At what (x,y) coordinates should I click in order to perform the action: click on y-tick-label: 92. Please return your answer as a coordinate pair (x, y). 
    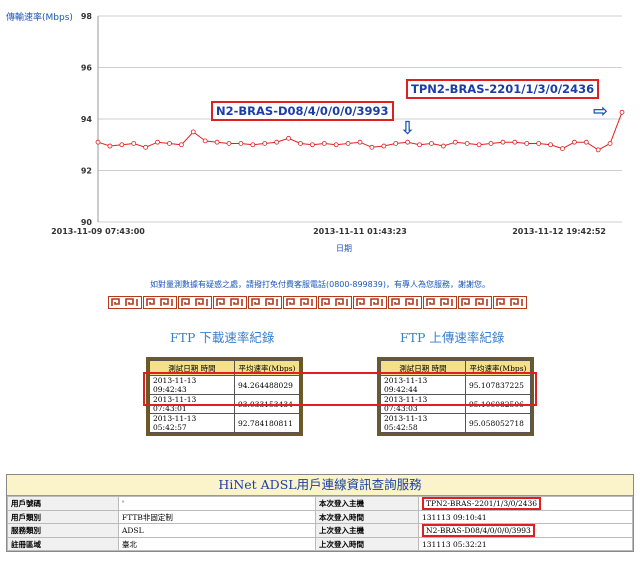
    Looking at the image, I should click on (86, 171).